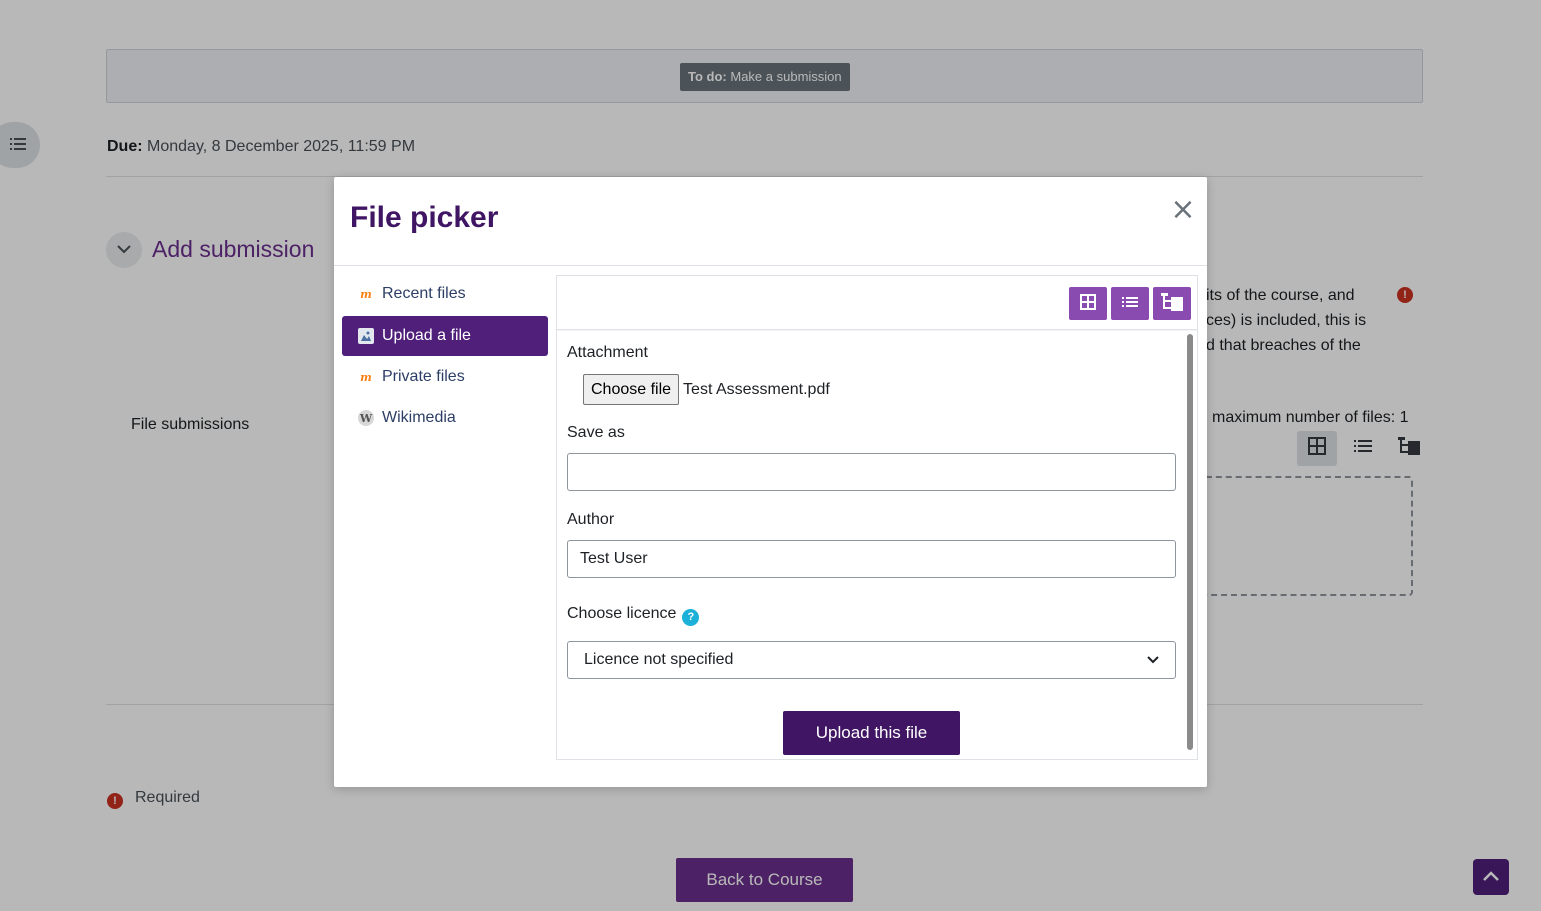 The width and height of the screenshot is (1541, 911). Describe the element at coordinates (366, 418) in the screenshot. I see `wikimedia-icon: W` at that location.